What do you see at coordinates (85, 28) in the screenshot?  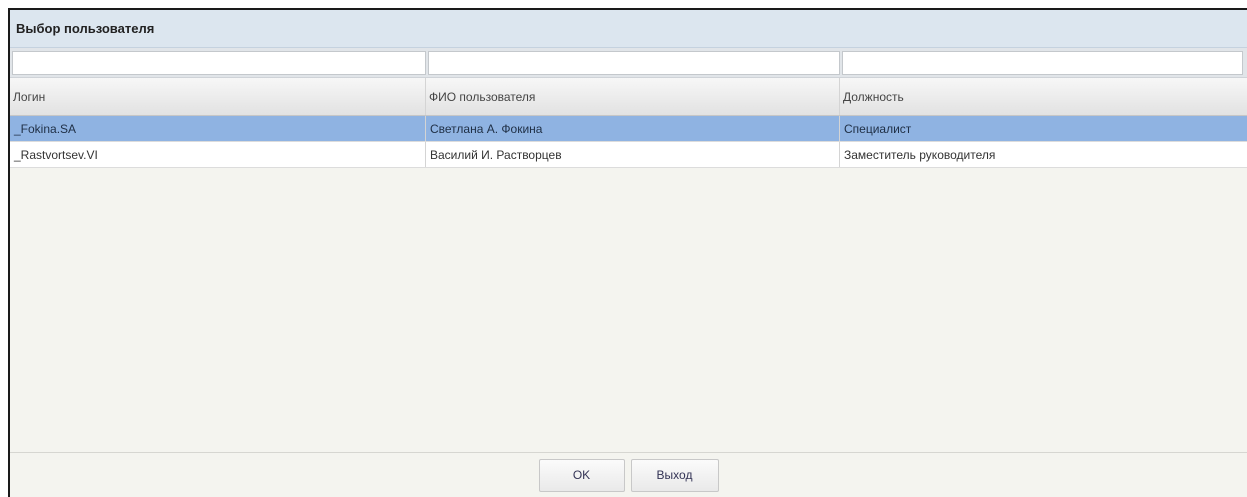 I see `dialog-title: Выбор пользователя` at bounding box center [85, 28].